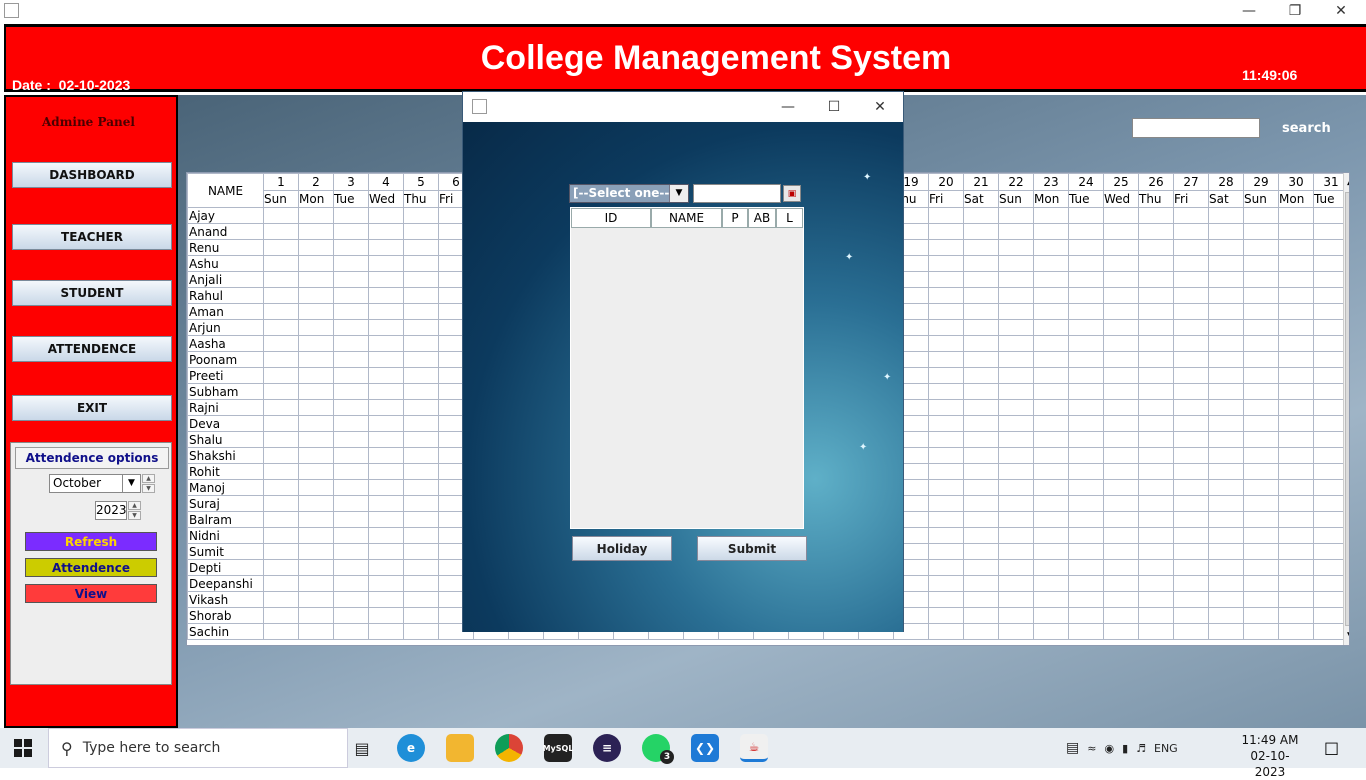  I want to click on dashboard-button: DASHBOARD, so click(92, 175).